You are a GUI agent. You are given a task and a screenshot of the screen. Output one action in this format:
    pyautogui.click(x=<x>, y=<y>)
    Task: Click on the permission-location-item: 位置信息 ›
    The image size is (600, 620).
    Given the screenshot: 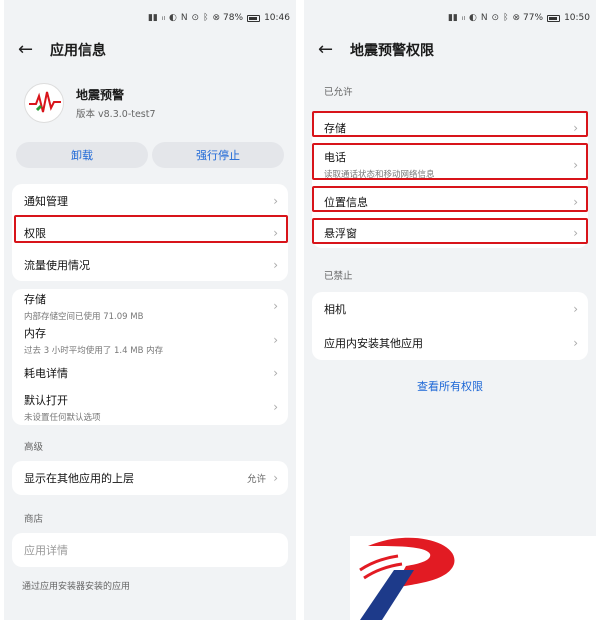 What is the action you would take?
    pyautogui.click(x=450, y=201)
    